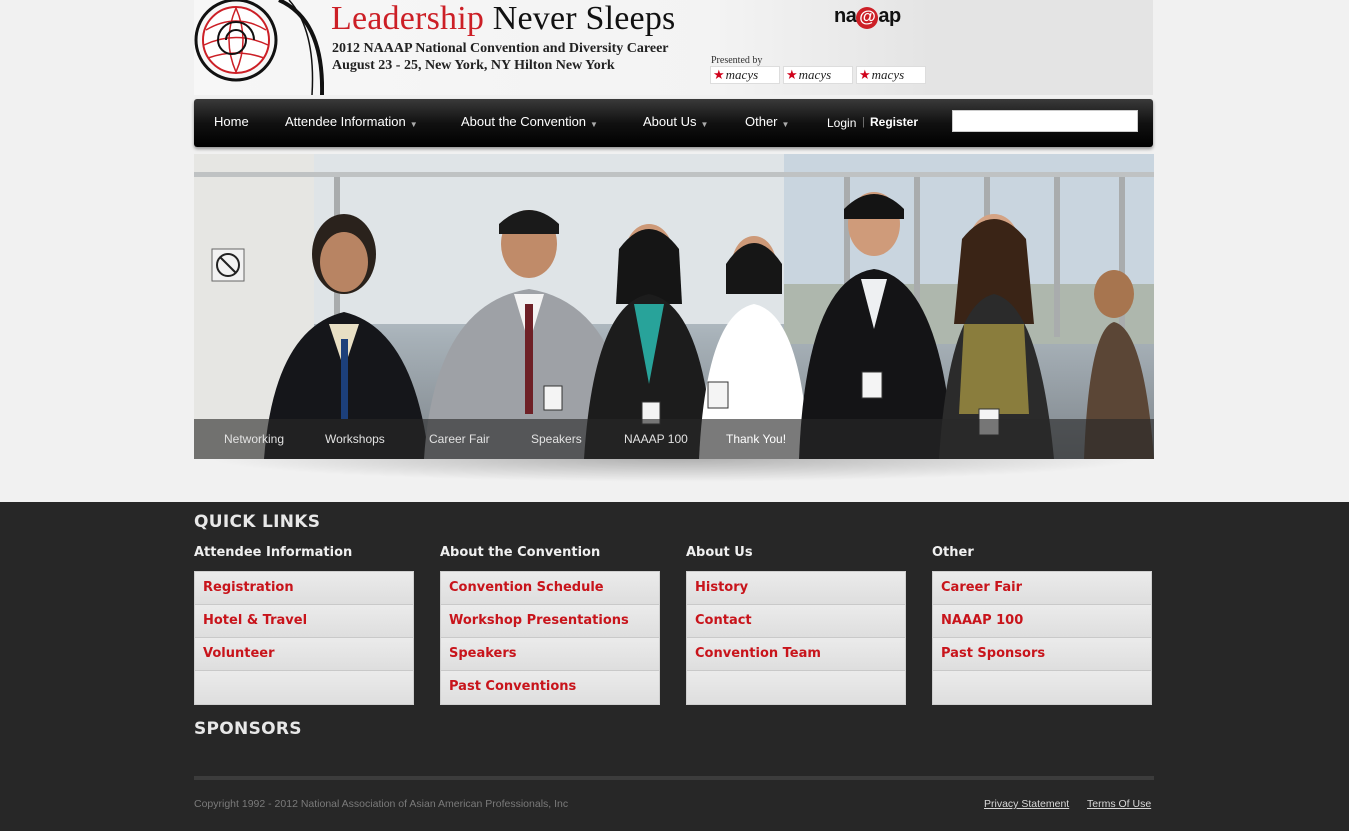 This screenshot has height=831, width=1349. What do you see at coordinates (524, 121) in the screenshot?
I see `nav-item-label: About the Convention` at bounding box center [524, 121].